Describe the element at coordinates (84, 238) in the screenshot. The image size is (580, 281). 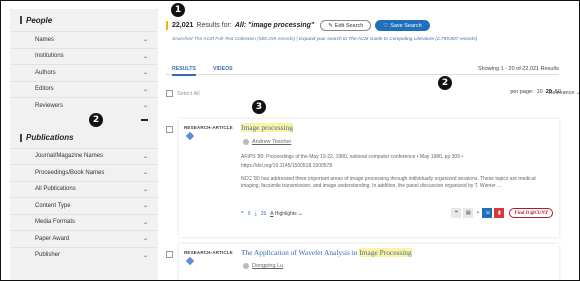
I see `facet-item-paper-award: Paper Award ⌄` at that location.